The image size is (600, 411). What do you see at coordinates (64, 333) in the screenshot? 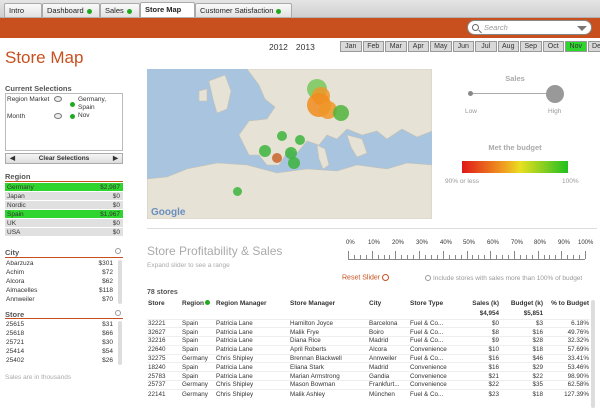
I see `store-row: 25618 $66` at bounding box center [64, 333].